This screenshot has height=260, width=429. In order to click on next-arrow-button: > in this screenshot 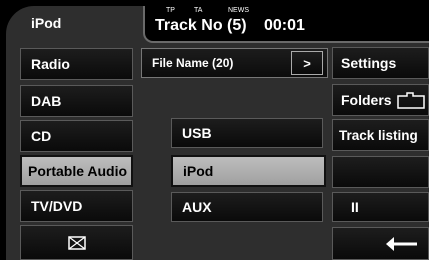, I will do `click(307, 63)`.